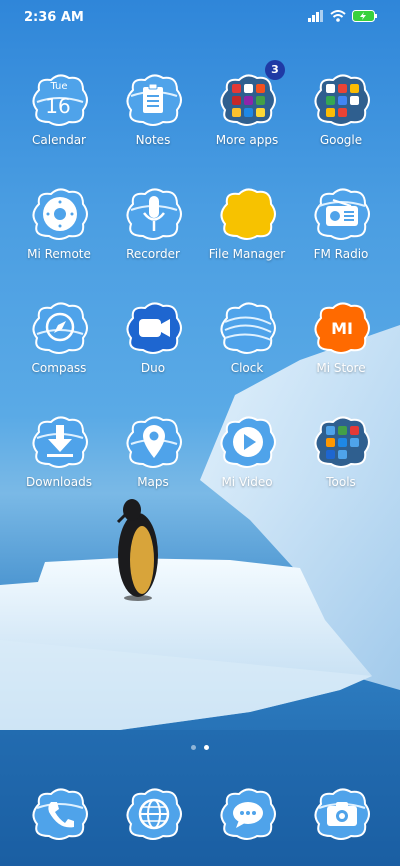  I want to click on svg-text: MI, so click(342, 328).